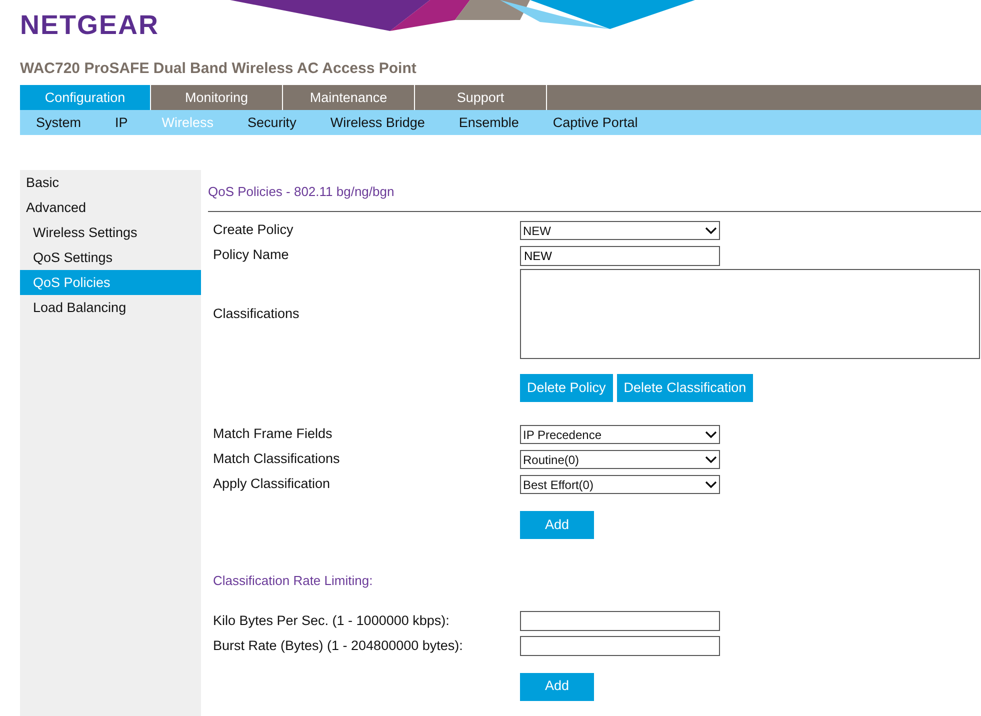 The width and height of the screenshot is (981, 716). Describe the element at coordinates (256, 313) in the screenshot. I see `field-label: Classifications` at that location.